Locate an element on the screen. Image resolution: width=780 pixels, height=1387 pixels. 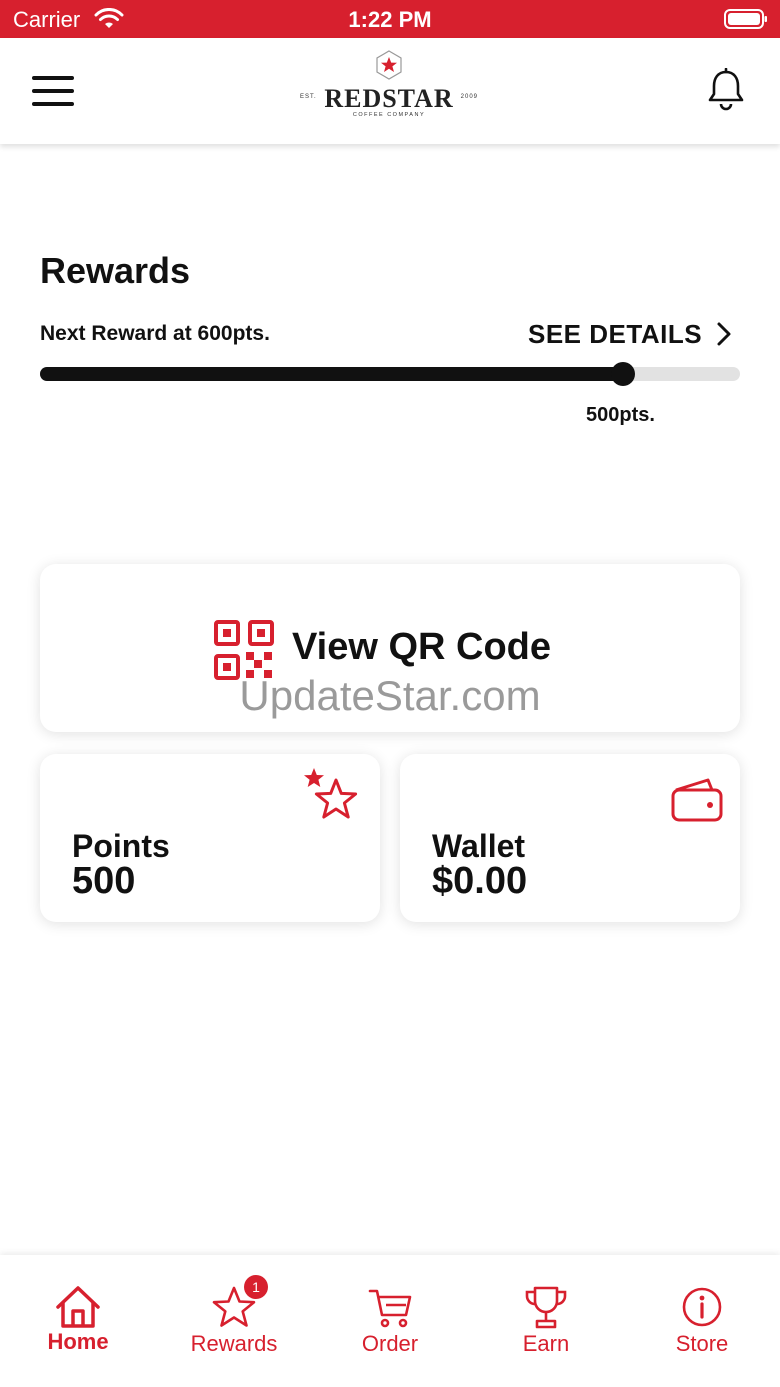
menu-button is located at coordinates (53, 91).